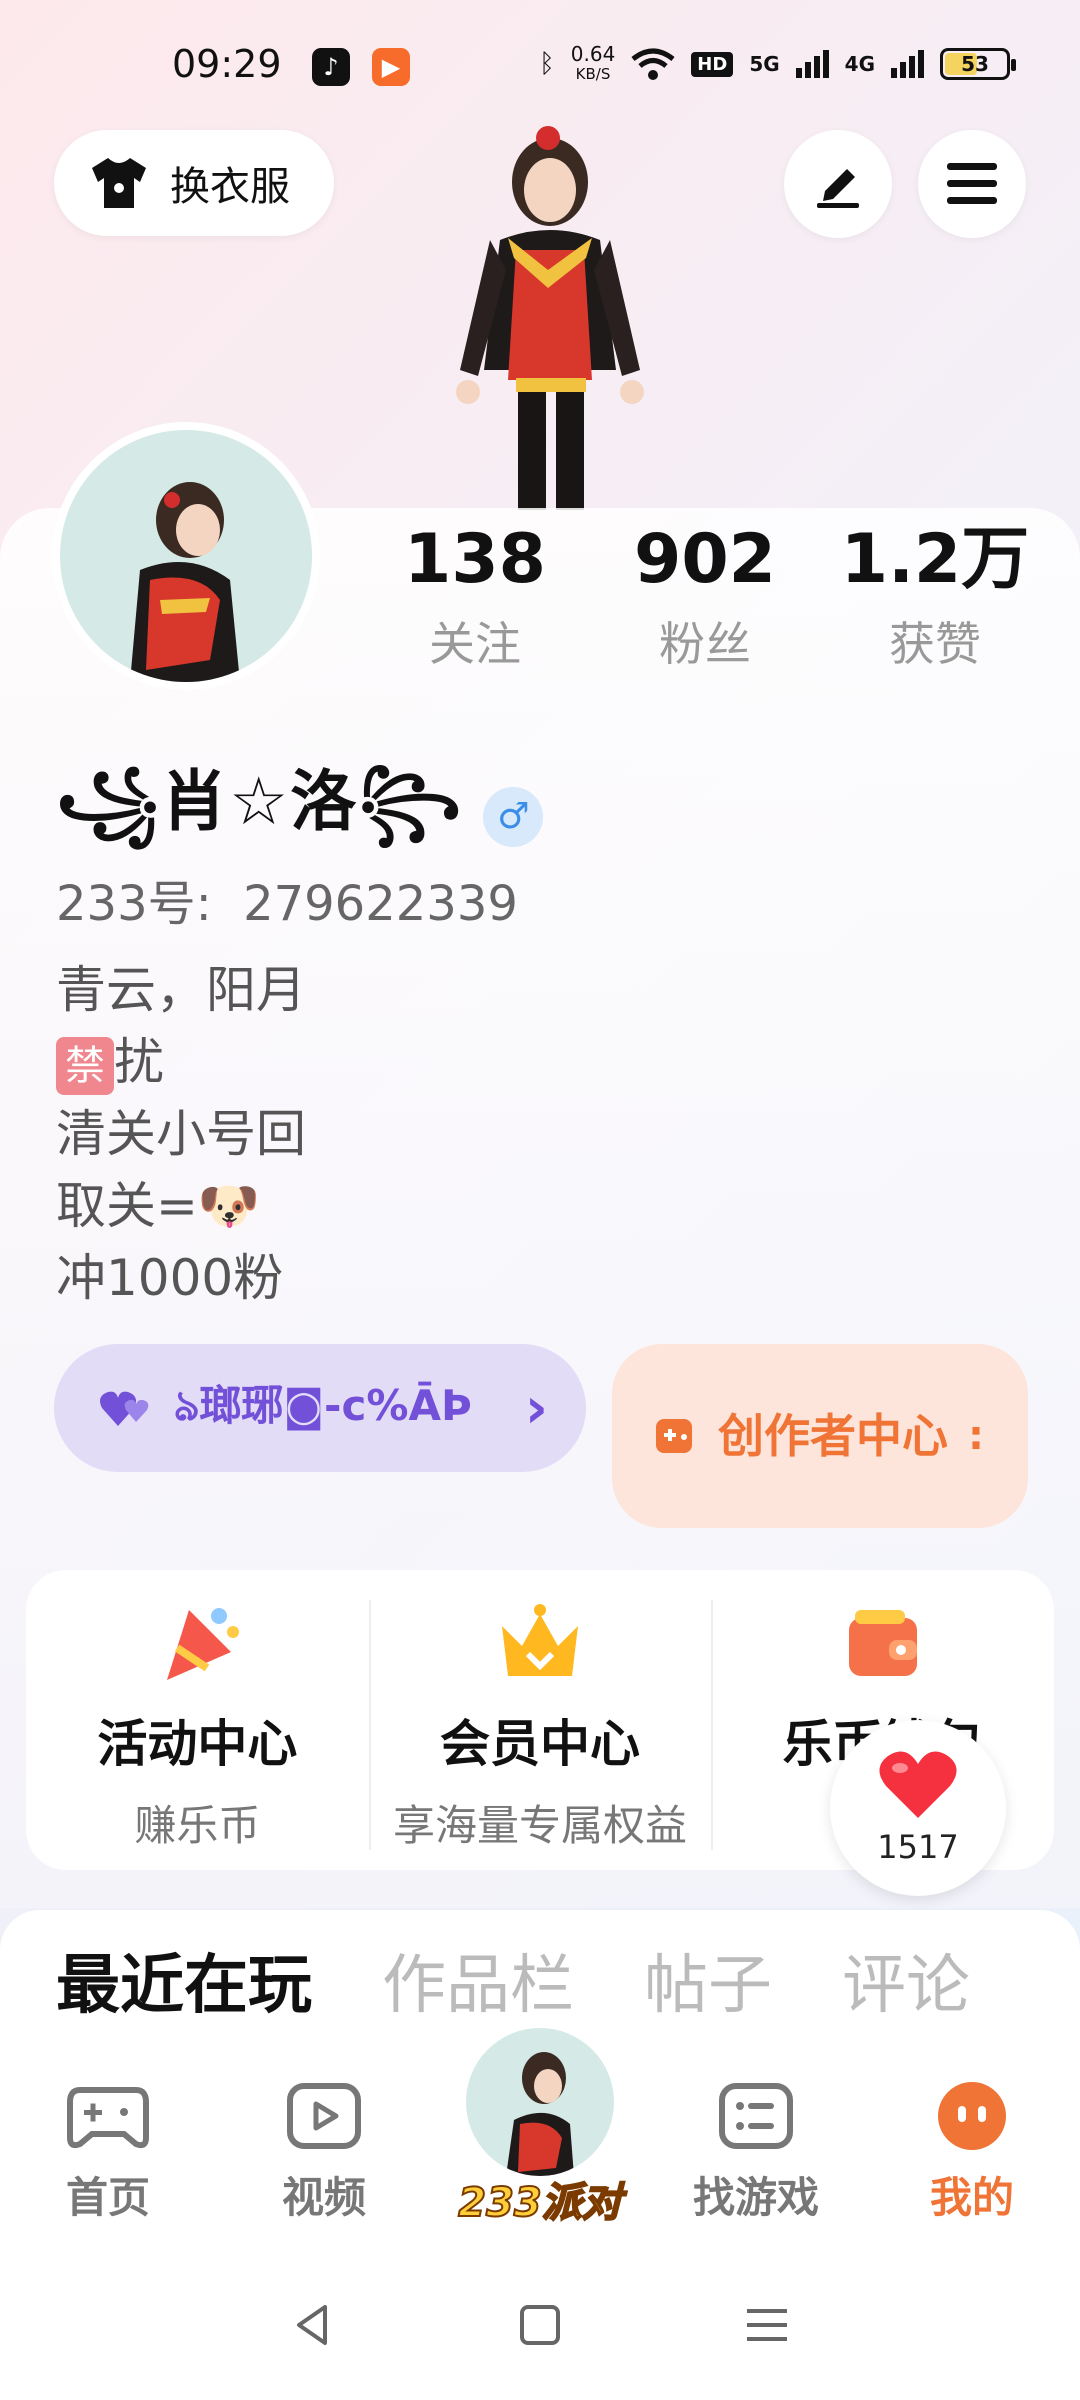 This screenshot has width=1080, height=2400. Describe the element at coordinates (158, 1206) in the screenshot. I see `bio-line: 取关=🐶` at that location.